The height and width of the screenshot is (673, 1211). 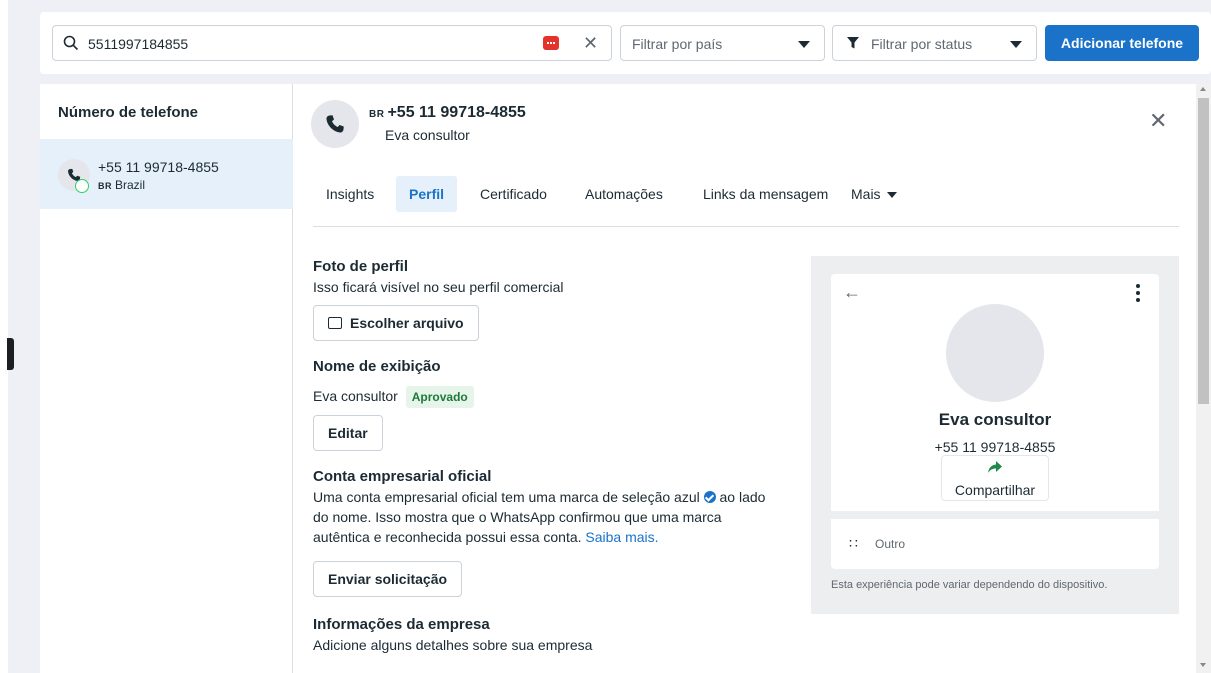 I want to click on tab-mais-label: Mais, so click(x=866, y=194).